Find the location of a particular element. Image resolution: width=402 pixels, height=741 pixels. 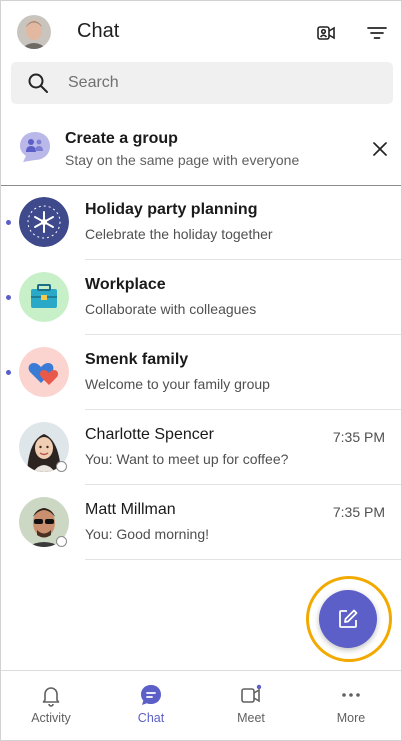

close-icon is located at coordinates (380, 149).